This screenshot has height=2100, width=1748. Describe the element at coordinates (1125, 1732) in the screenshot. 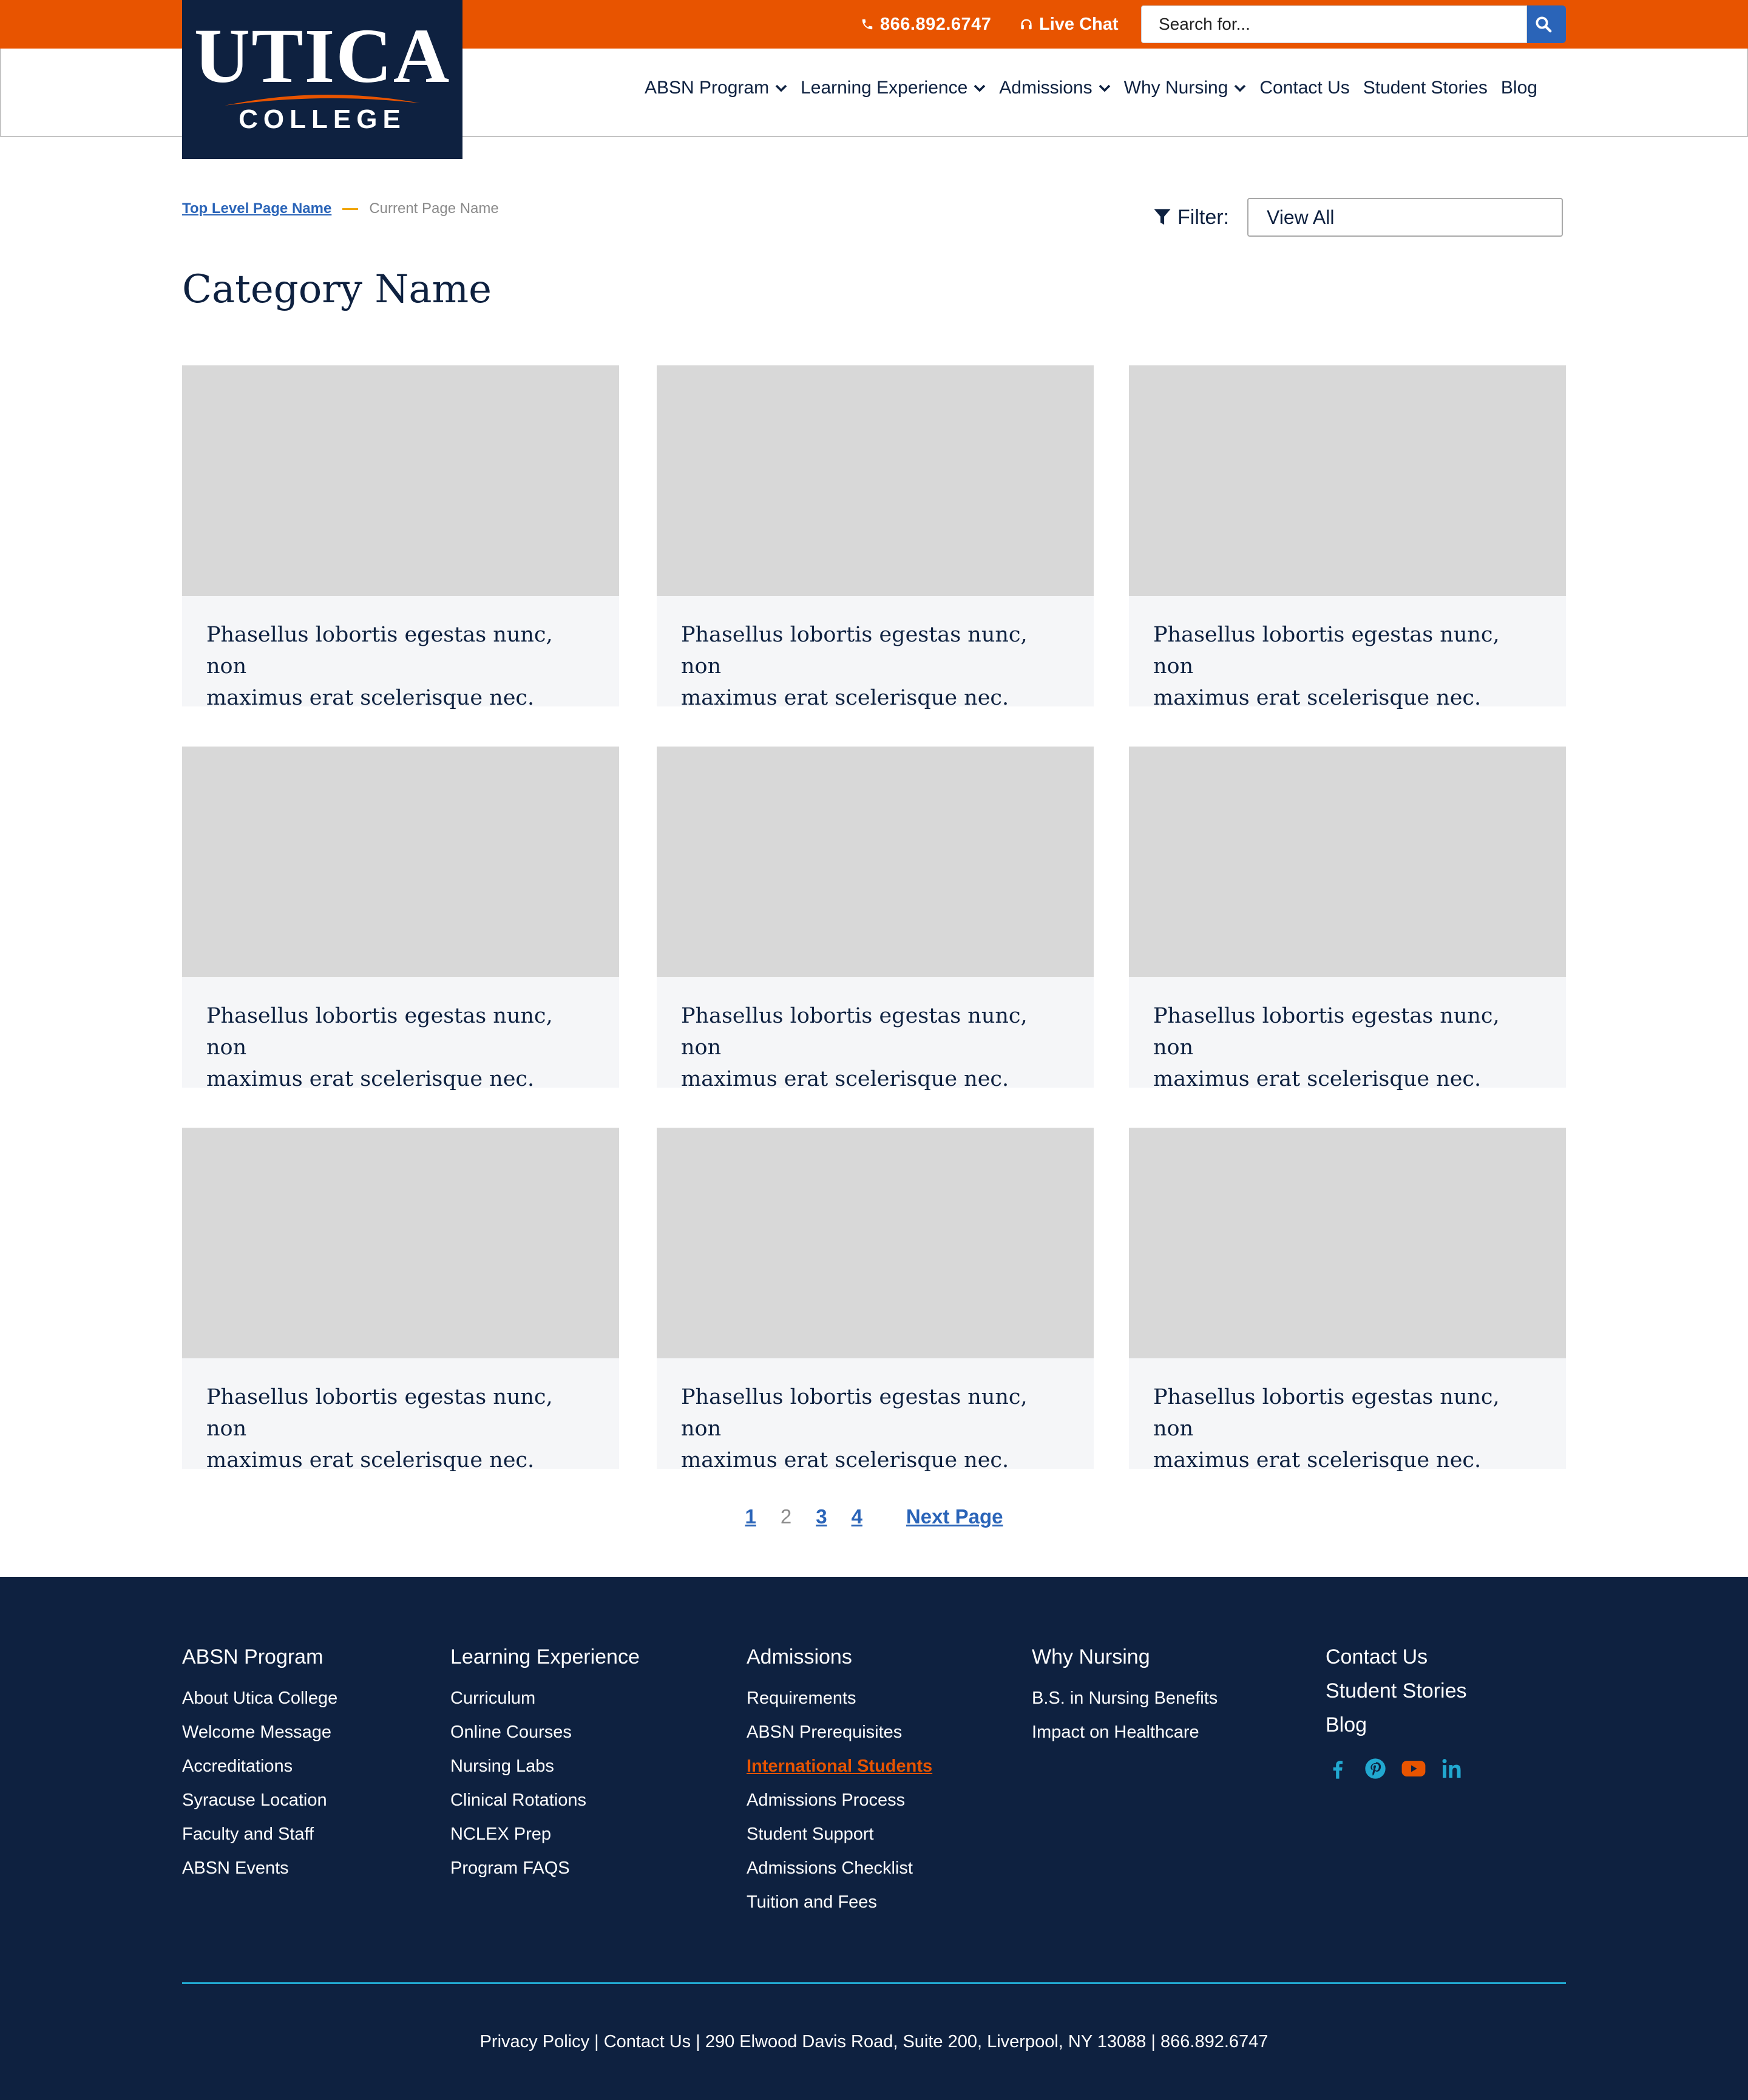

I see `footer-link: Impact on Healthcare` at that location.